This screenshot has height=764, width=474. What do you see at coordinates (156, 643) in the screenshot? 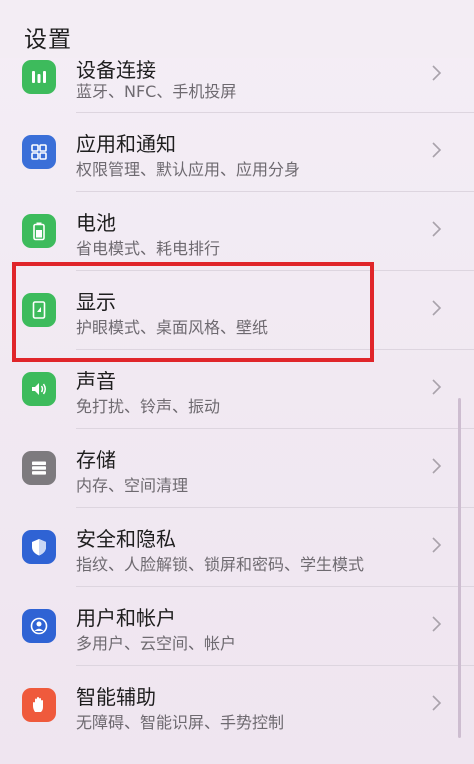
I see `settings-item-subtitle: 多用户、云空间、帐户` at bounding box center [156, 643].